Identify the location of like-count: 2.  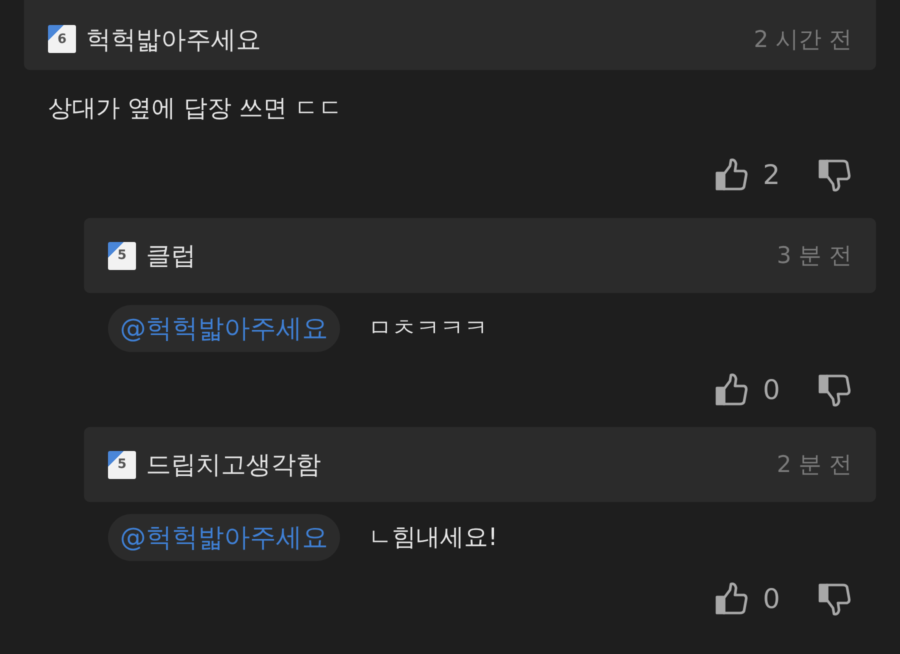
(771, 175).